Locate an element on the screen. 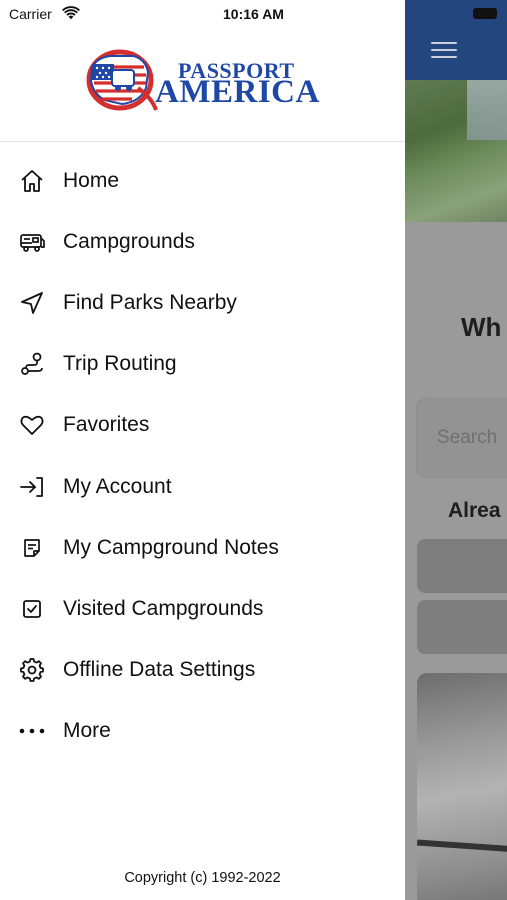 The width and height of the screenshot is (507, 900). background-photo is located at coordinates (461, 786).